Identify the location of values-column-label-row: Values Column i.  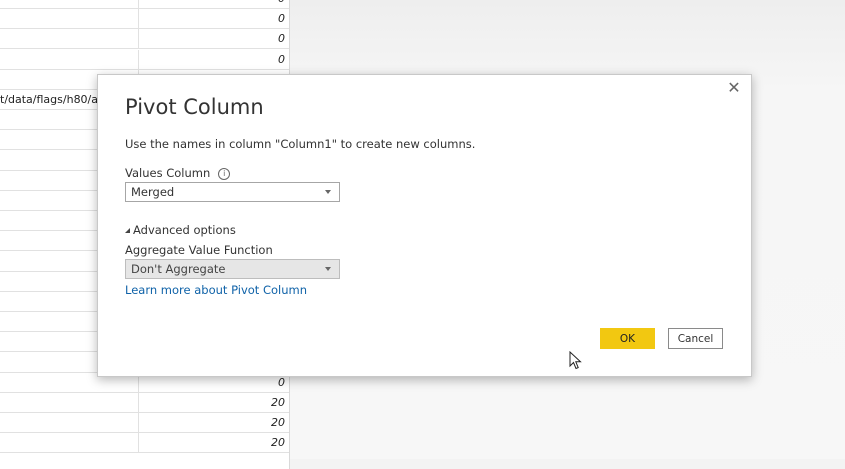
(178, 173).